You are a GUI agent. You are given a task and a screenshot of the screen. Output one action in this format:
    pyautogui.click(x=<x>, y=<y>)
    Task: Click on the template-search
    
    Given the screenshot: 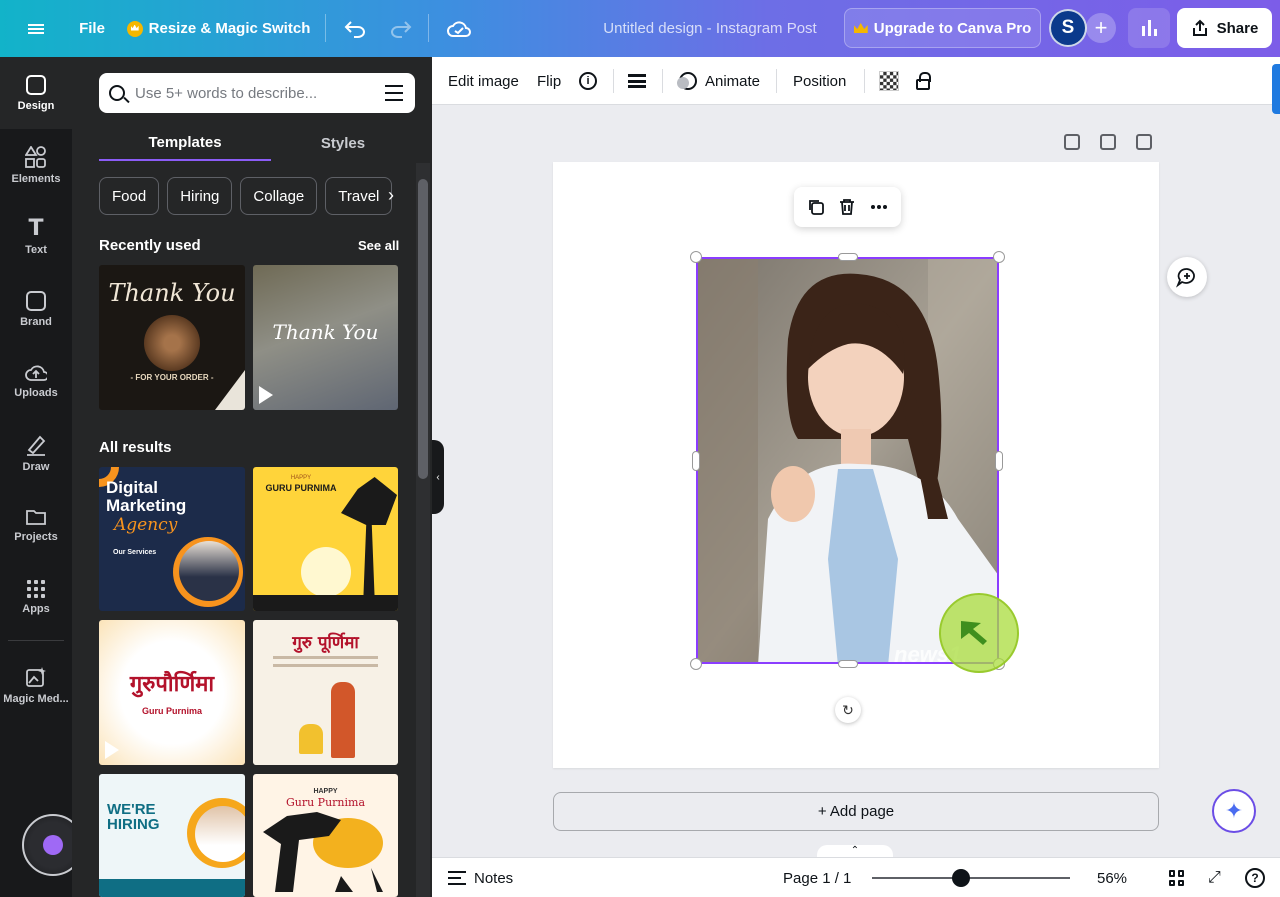 What is the action you would take?
    pyautogui.click(x=257, y=93)
    